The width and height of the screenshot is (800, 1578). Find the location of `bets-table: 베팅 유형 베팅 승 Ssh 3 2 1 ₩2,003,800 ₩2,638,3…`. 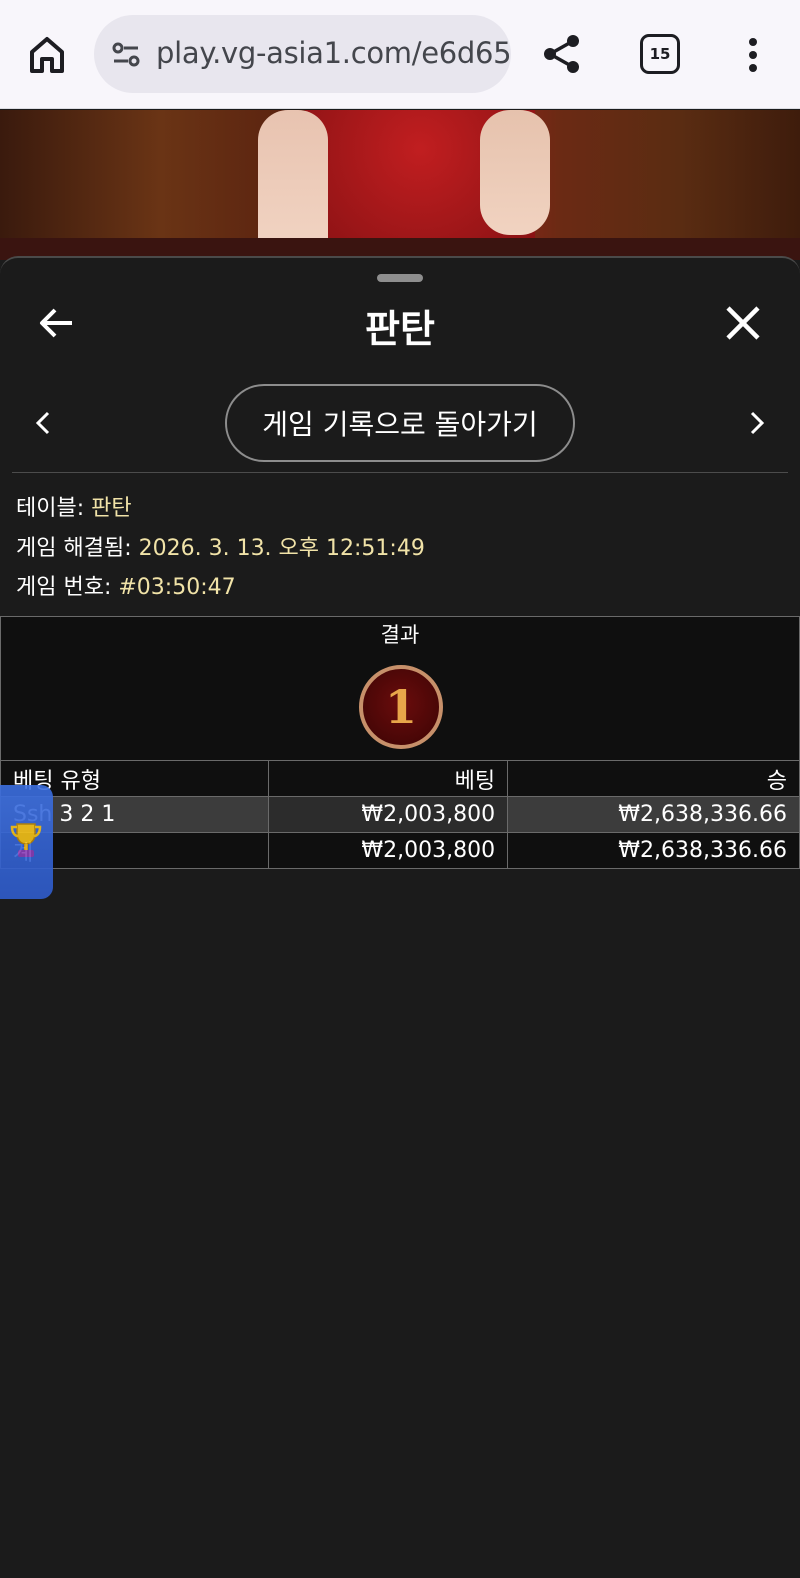

bets-table: 베팅 유형 베팅 승 Ssh 3 2 1 ₩2,003,800 ₩2,638,3… is located at coordinates (400, 814).